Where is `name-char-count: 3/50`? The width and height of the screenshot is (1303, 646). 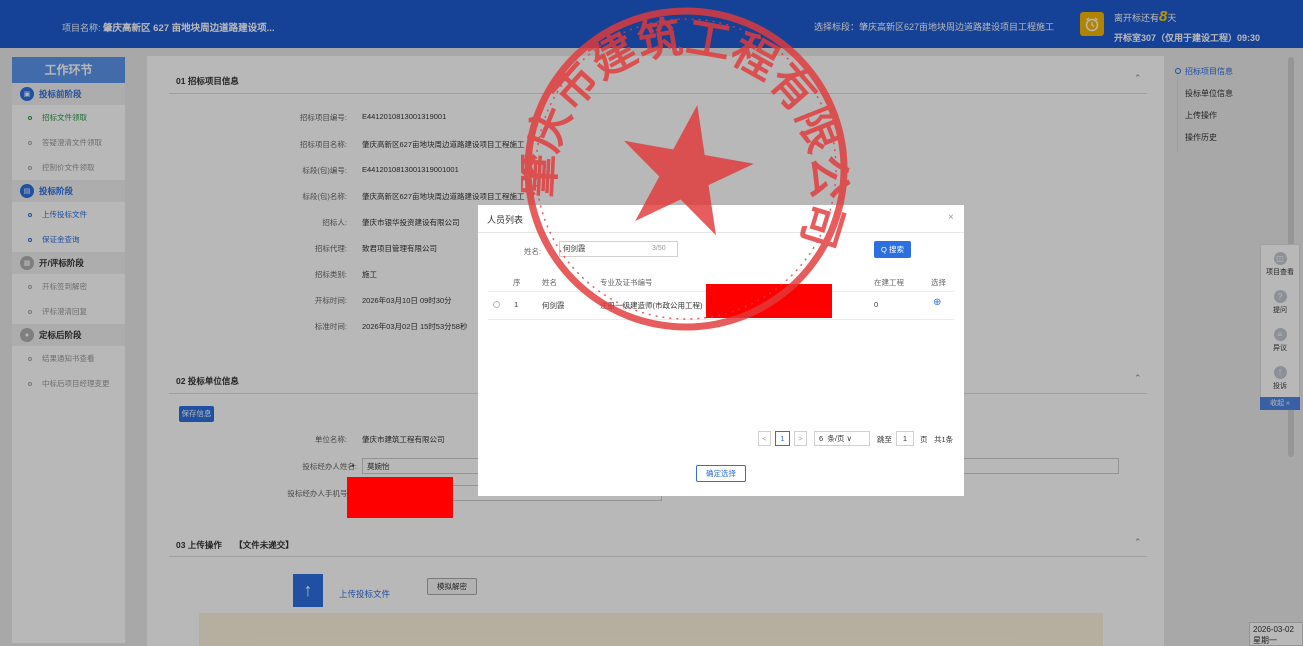
name-char-count: 3/50 is located at coordinates (659, 248).